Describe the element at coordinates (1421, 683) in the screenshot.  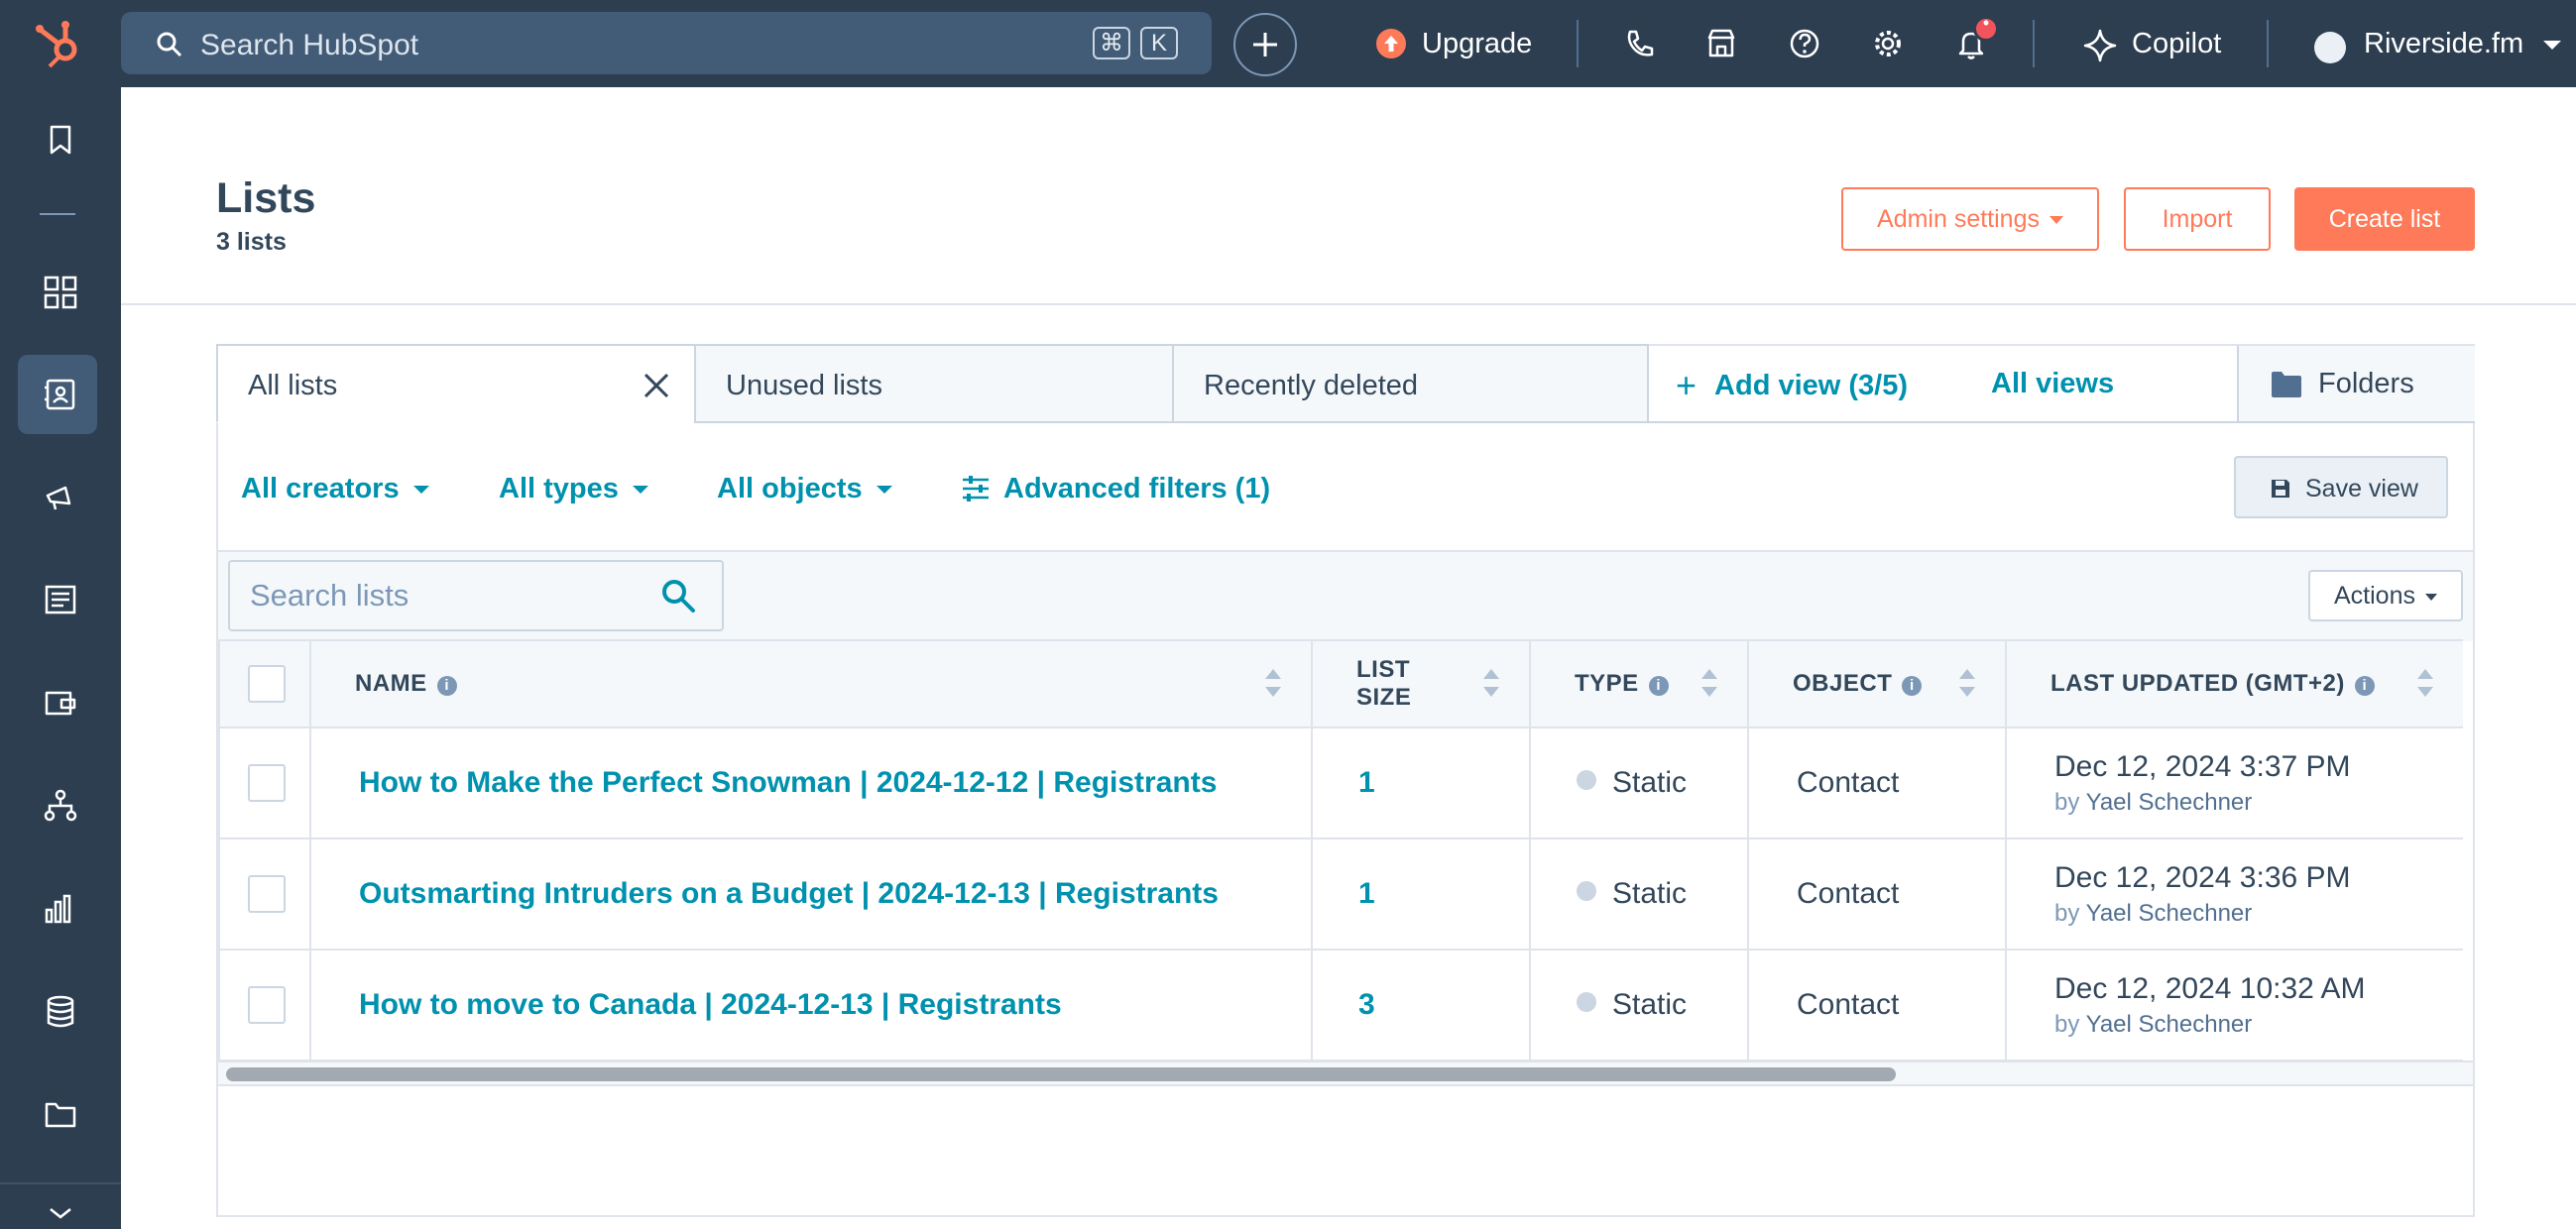
I see `column-header-list-size: LIST SIZE` at that location.